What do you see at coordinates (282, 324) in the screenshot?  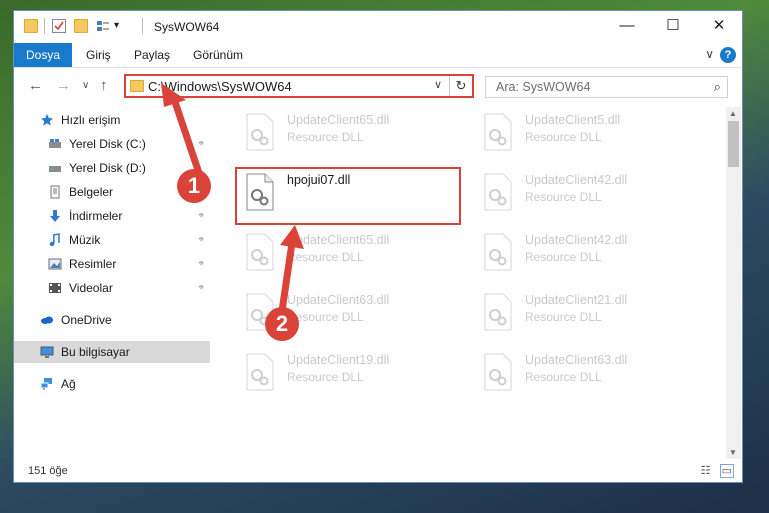 I see `step-badge-2: 2` at bounding box center [282, 324].